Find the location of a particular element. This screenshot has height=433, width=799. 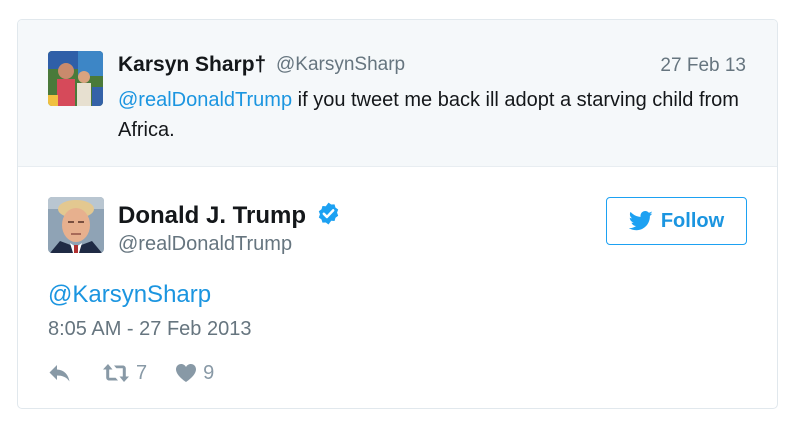

author-handle: @realDonaldTrump is located at coordinates (205, 244).